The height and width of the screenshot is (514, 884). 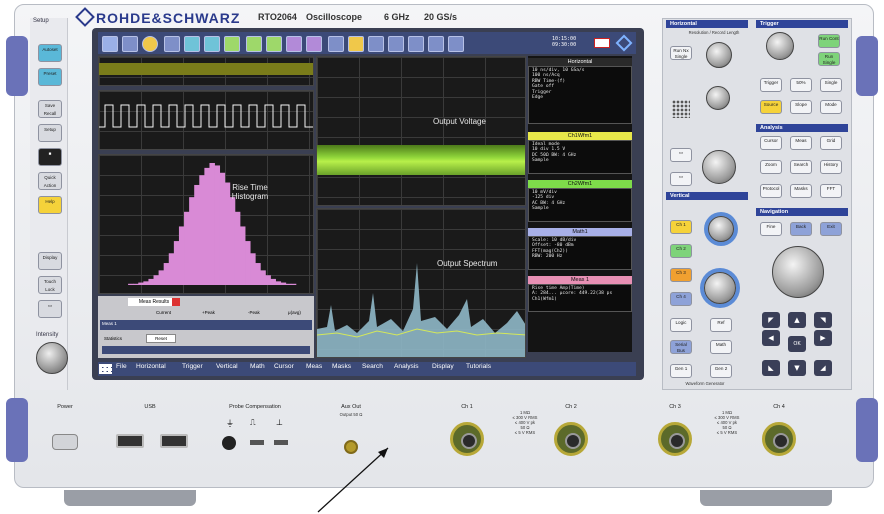 I want to click on menu-math: Math, so click(x=257, y=366).